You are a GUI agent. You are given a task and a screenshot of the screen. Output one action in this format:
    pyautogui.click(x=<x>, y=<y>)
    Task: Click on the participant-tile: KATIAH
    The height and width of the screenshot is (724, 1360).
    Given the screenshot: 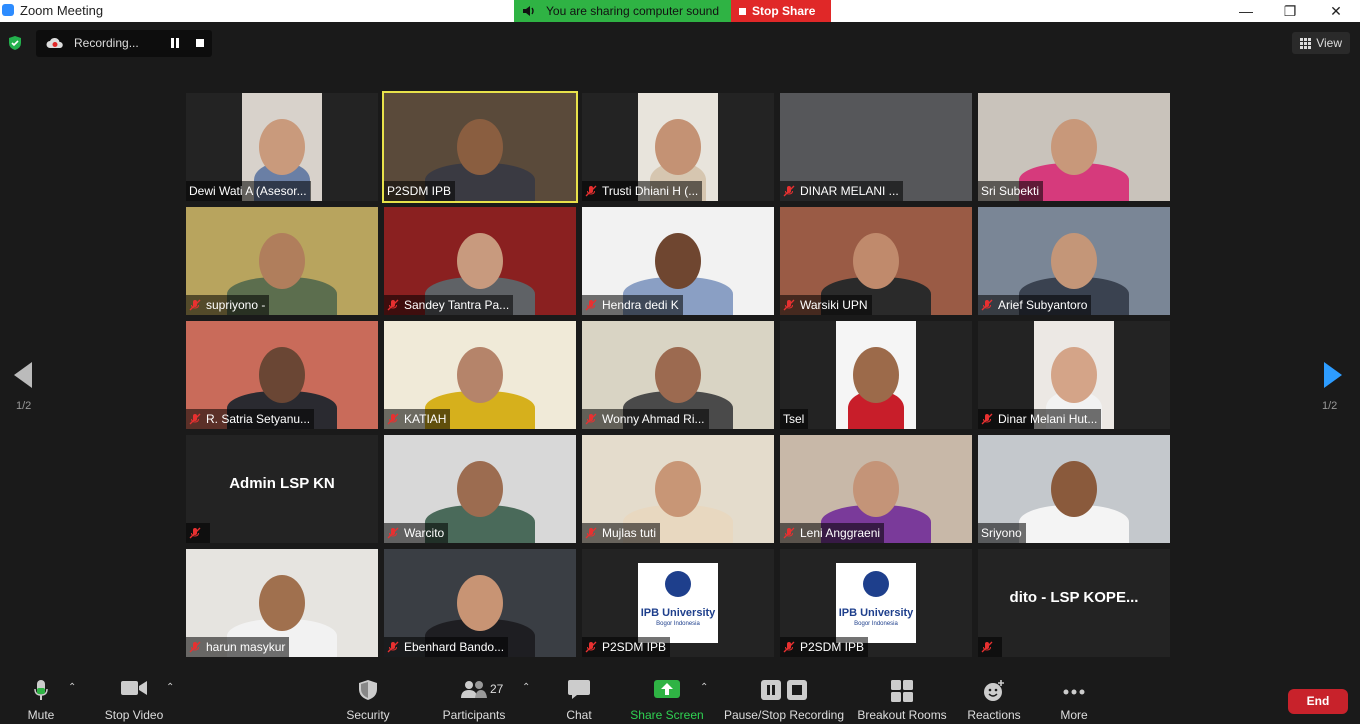 What is the action you would take?
    pyautogui.click(x=480, y=375)
    